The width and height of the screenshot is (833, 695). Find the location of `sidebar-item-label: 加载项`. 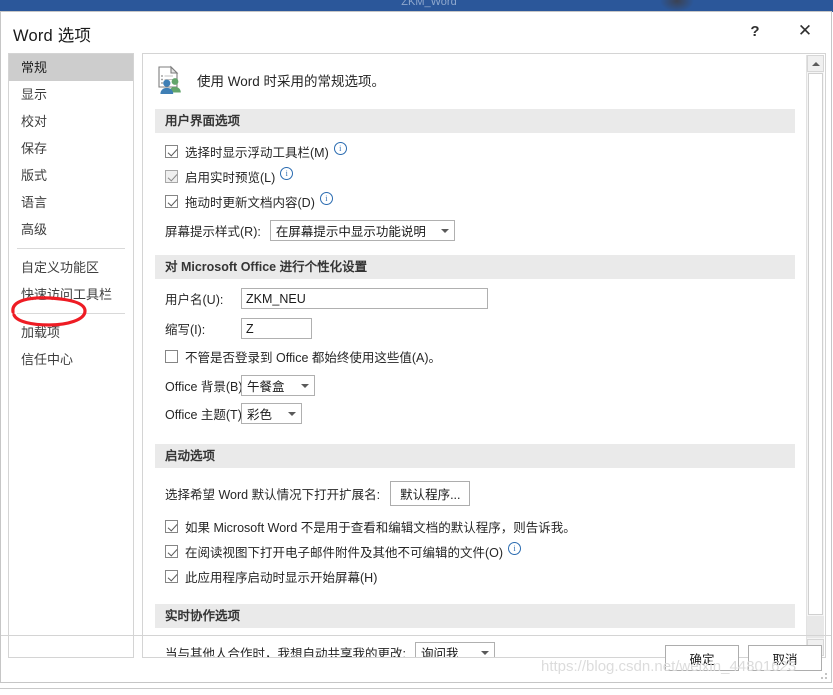

sidebar-item-label: 加载项 is located at coordinates (41, 332).